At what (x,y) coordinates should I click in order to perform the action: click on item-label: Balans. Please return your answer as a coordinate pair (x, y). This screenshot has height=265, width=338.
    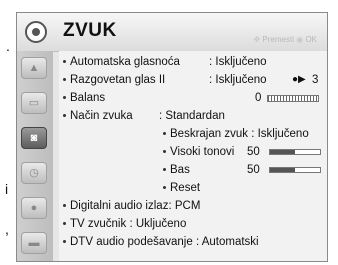
    Looking at the image, I should click on (88, 98).